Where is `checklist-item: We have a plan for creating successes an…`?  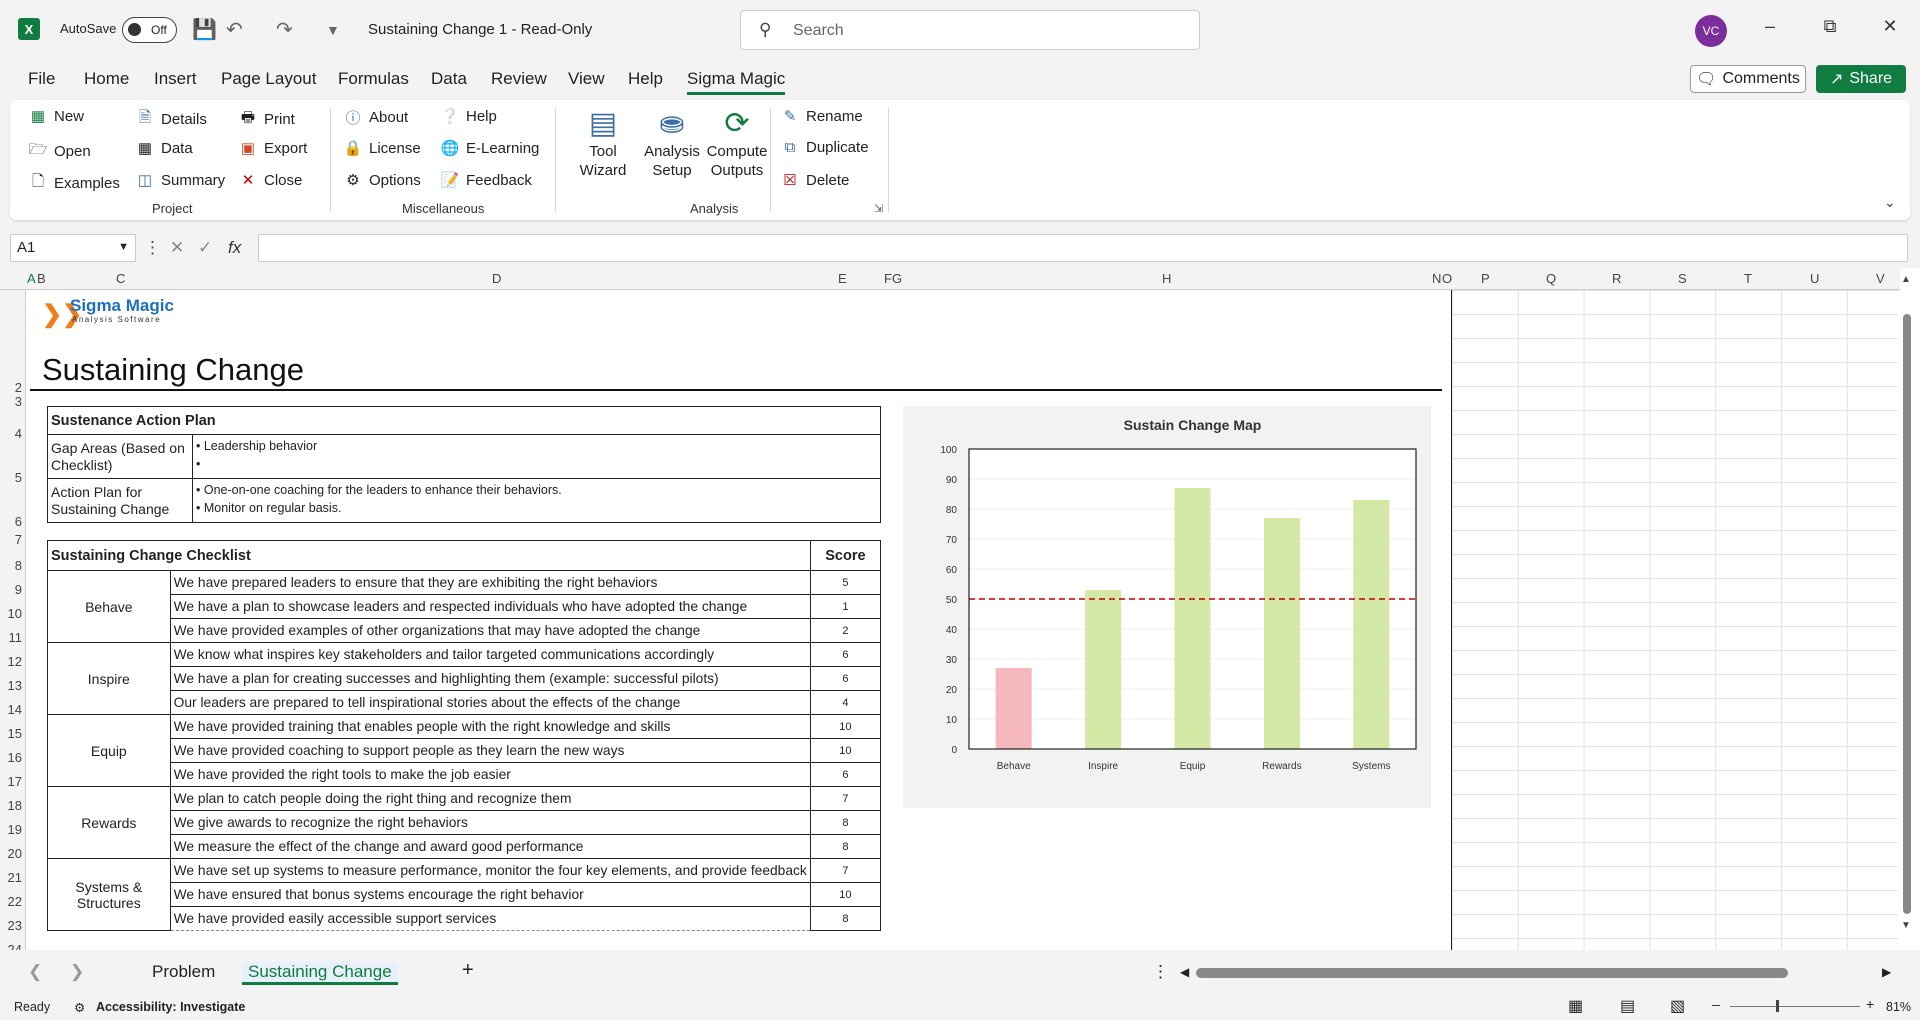
checklist-item: We have a plan for creating successes an… is located at coordinates (490, 678).